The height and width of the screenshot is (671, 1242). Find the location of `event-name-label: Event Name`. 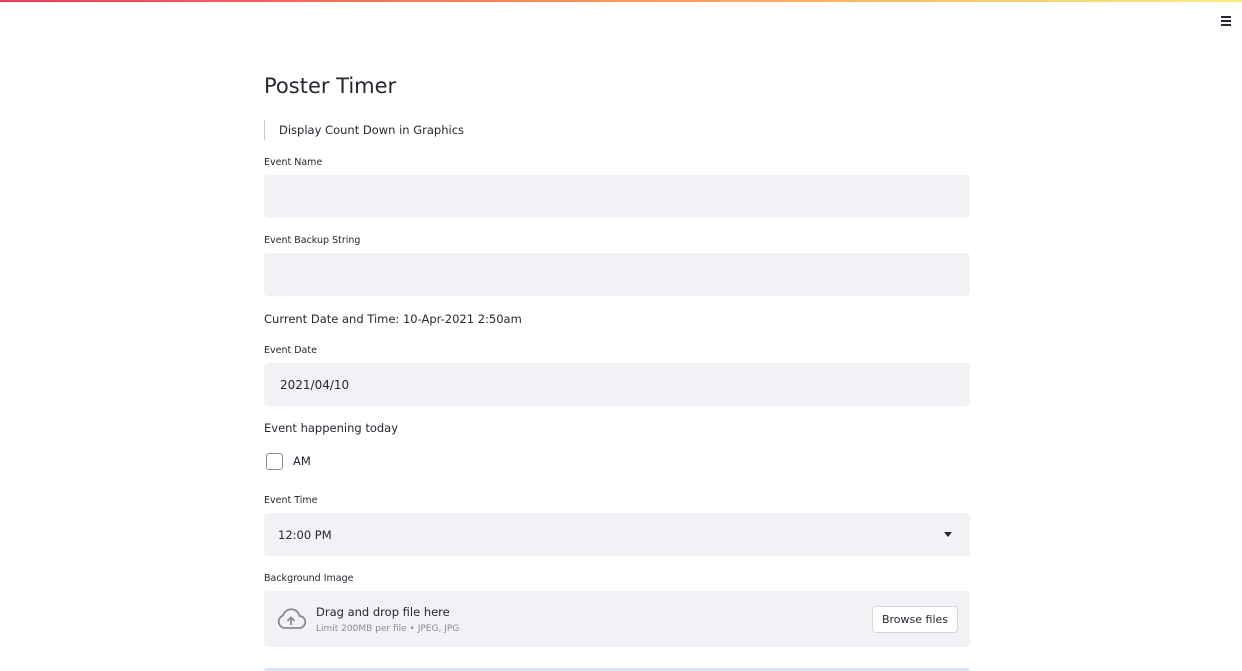

event-name-label: Event Name is located at coordinates (293, 162).